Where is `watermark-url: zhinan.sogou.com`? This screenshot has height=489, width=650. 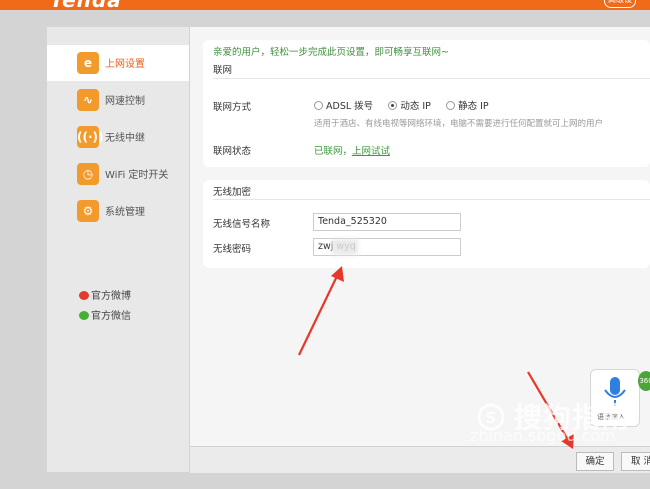
watermark-url: zhinan.sogou.com is located at coordinates (543, 435).